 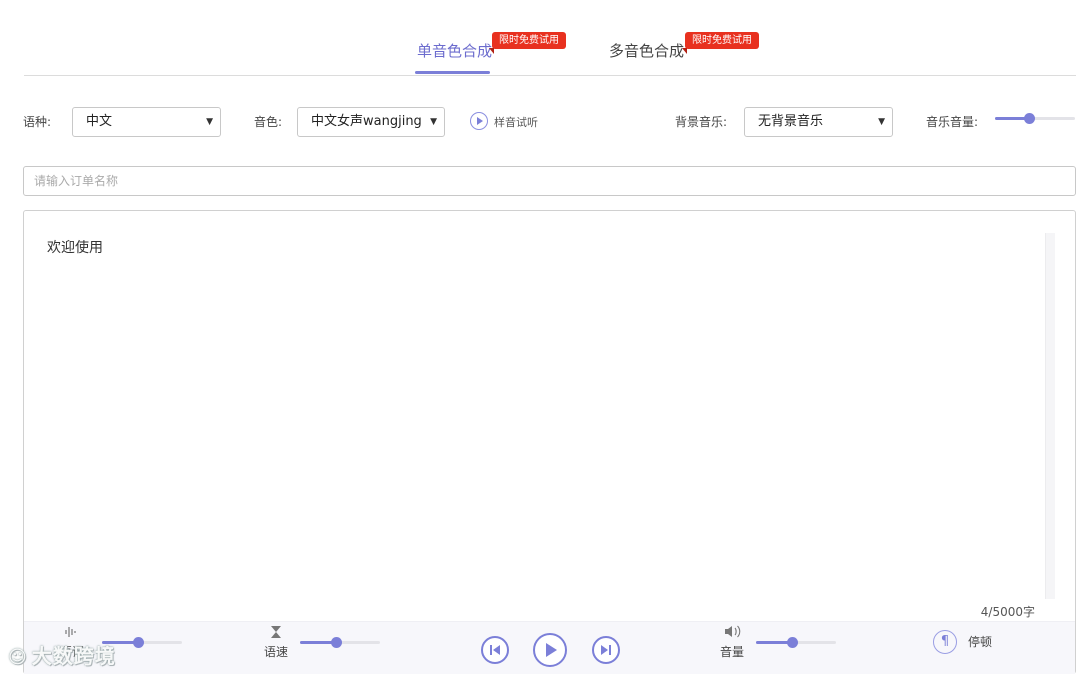 I want to click on speed-slider, so click(x=340, y=642).